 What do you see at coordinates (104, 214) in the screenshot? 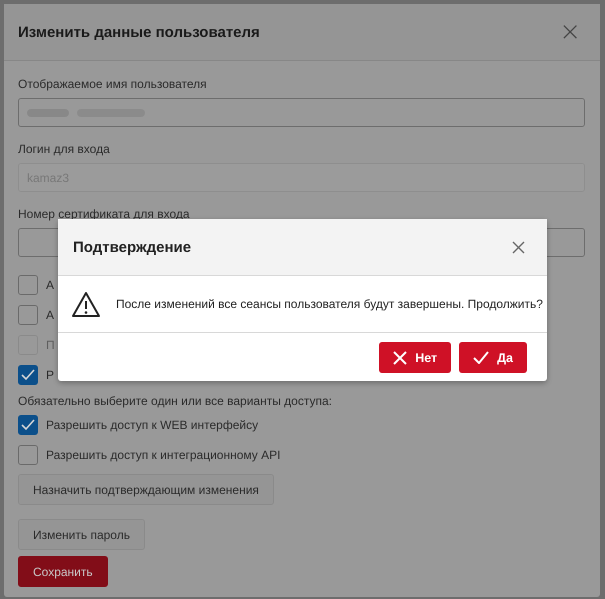
I see `field-label: Номер сертификата для входа` at bounding box center [104, 214].